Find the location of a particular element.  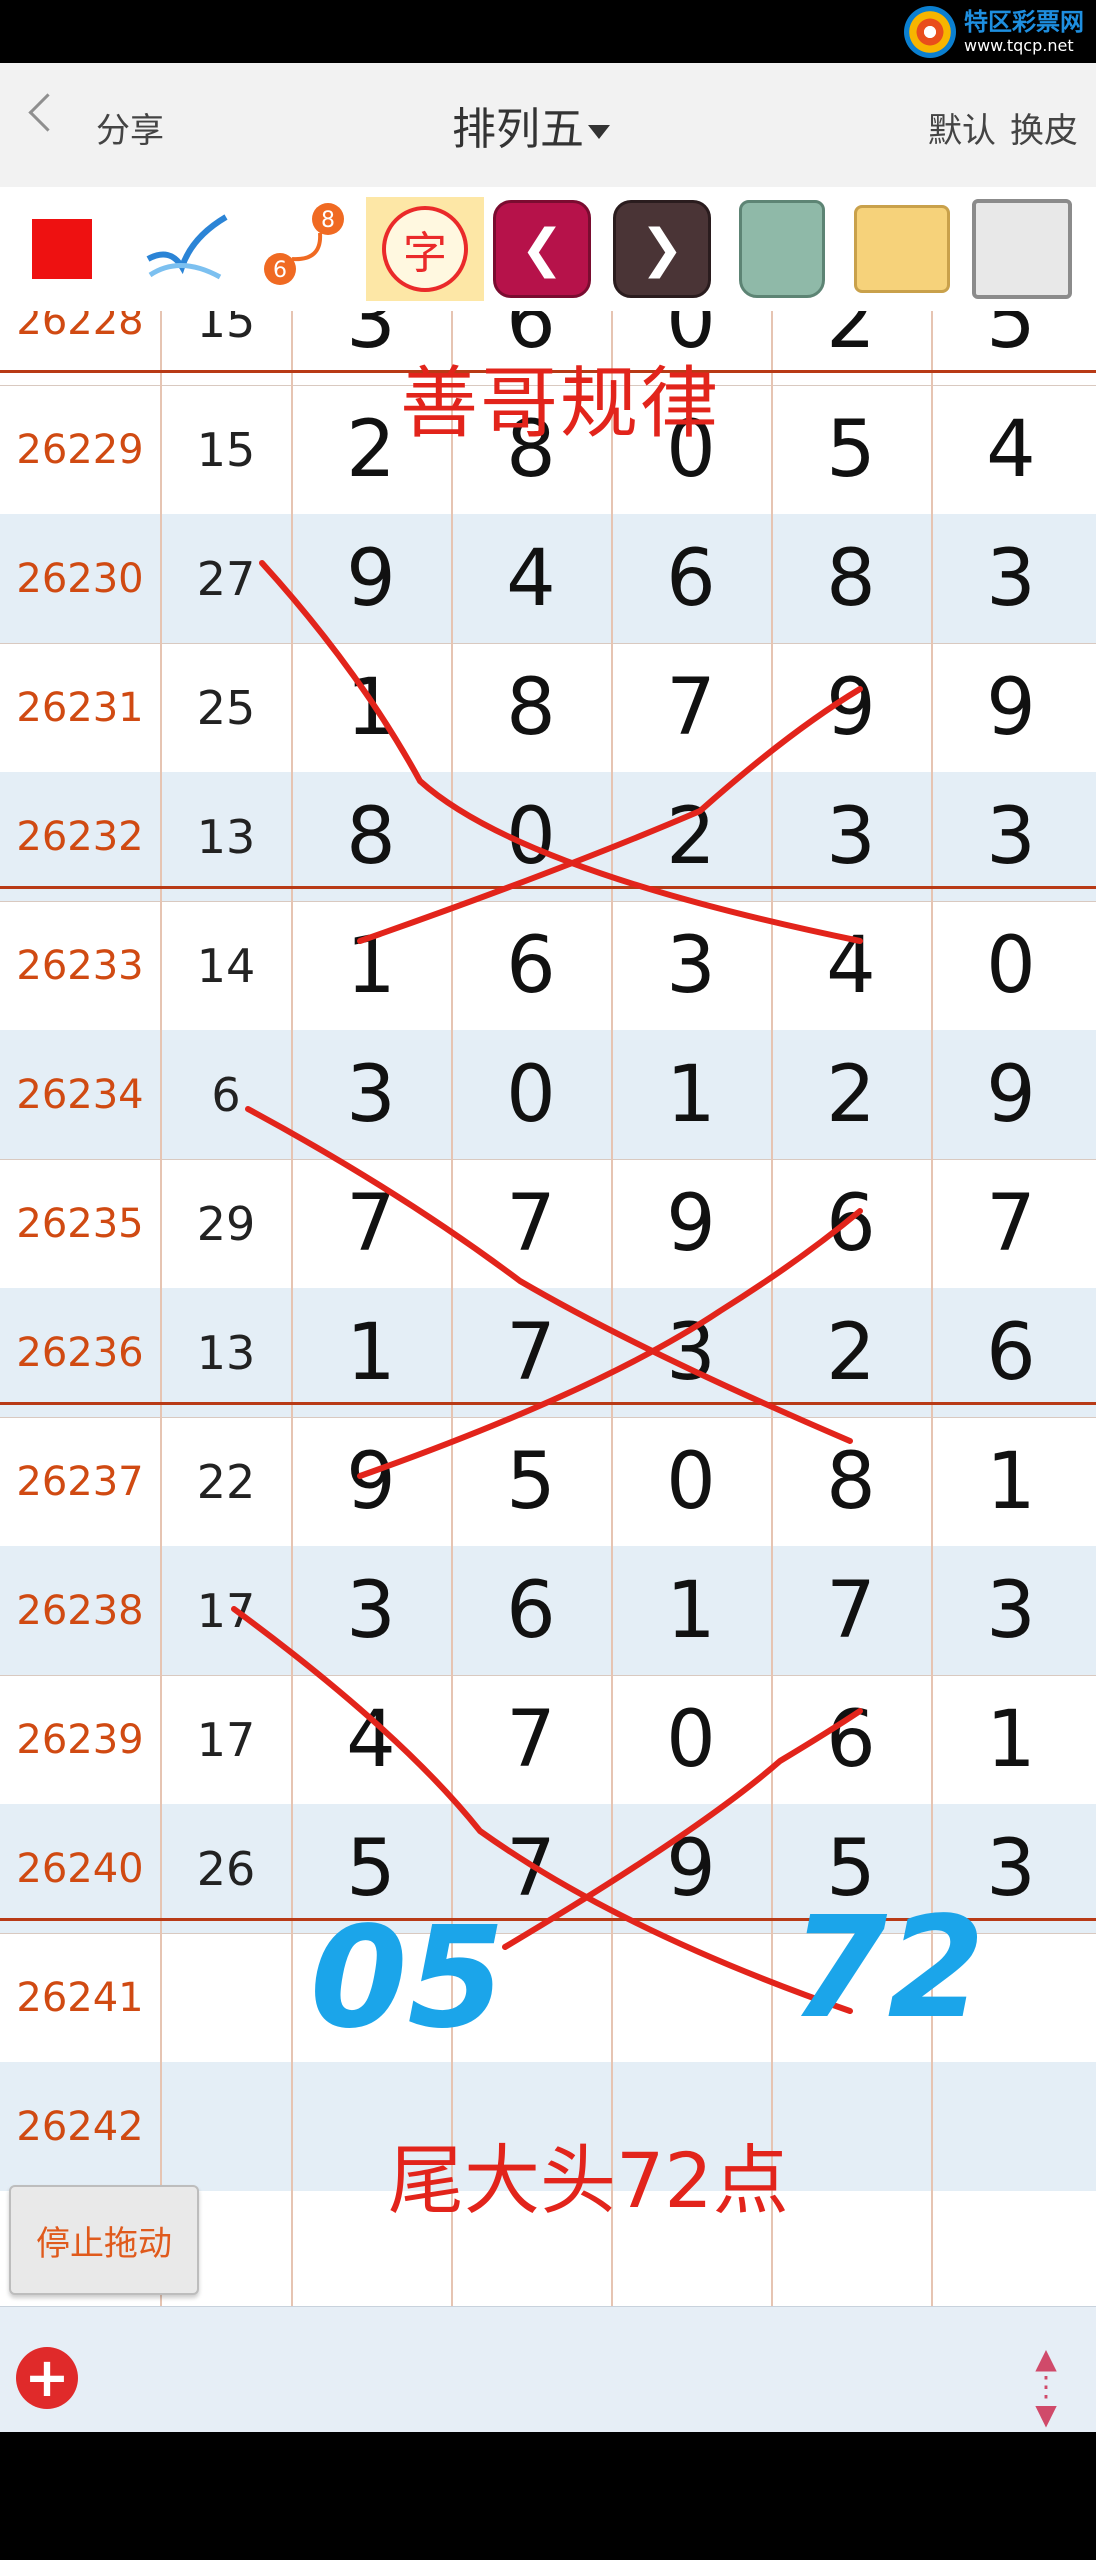

stop-drag-button: 停止拖动 is located at coordinates (104, 2240).